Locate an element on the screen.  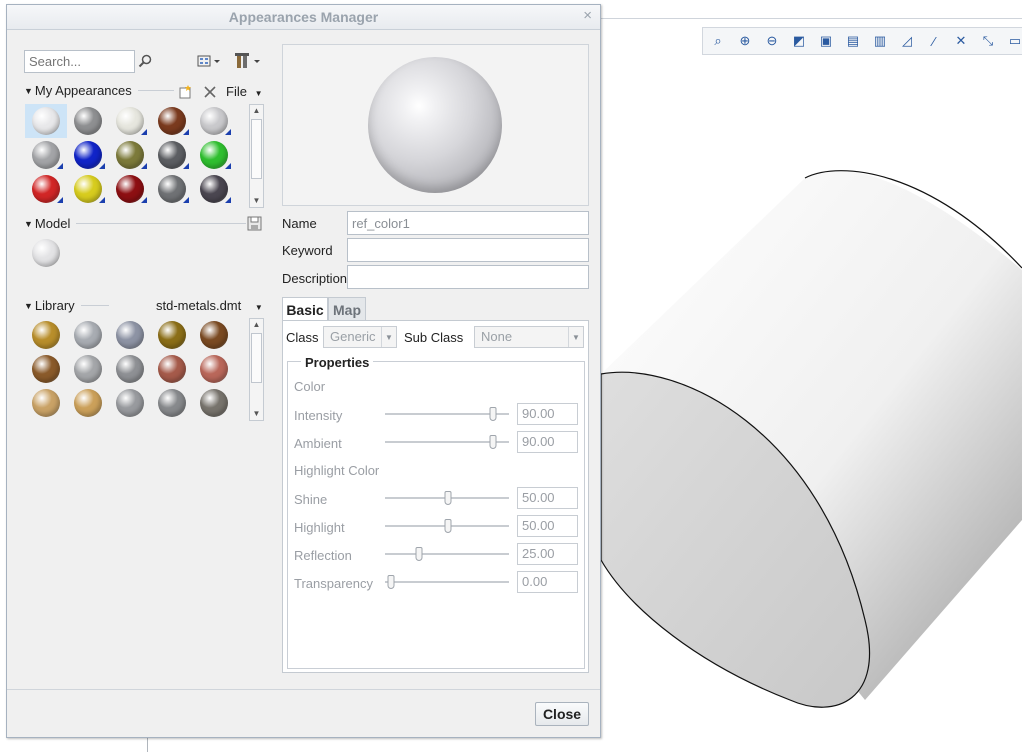
save-model-appearances-icon is located at coordinates (255, 224).